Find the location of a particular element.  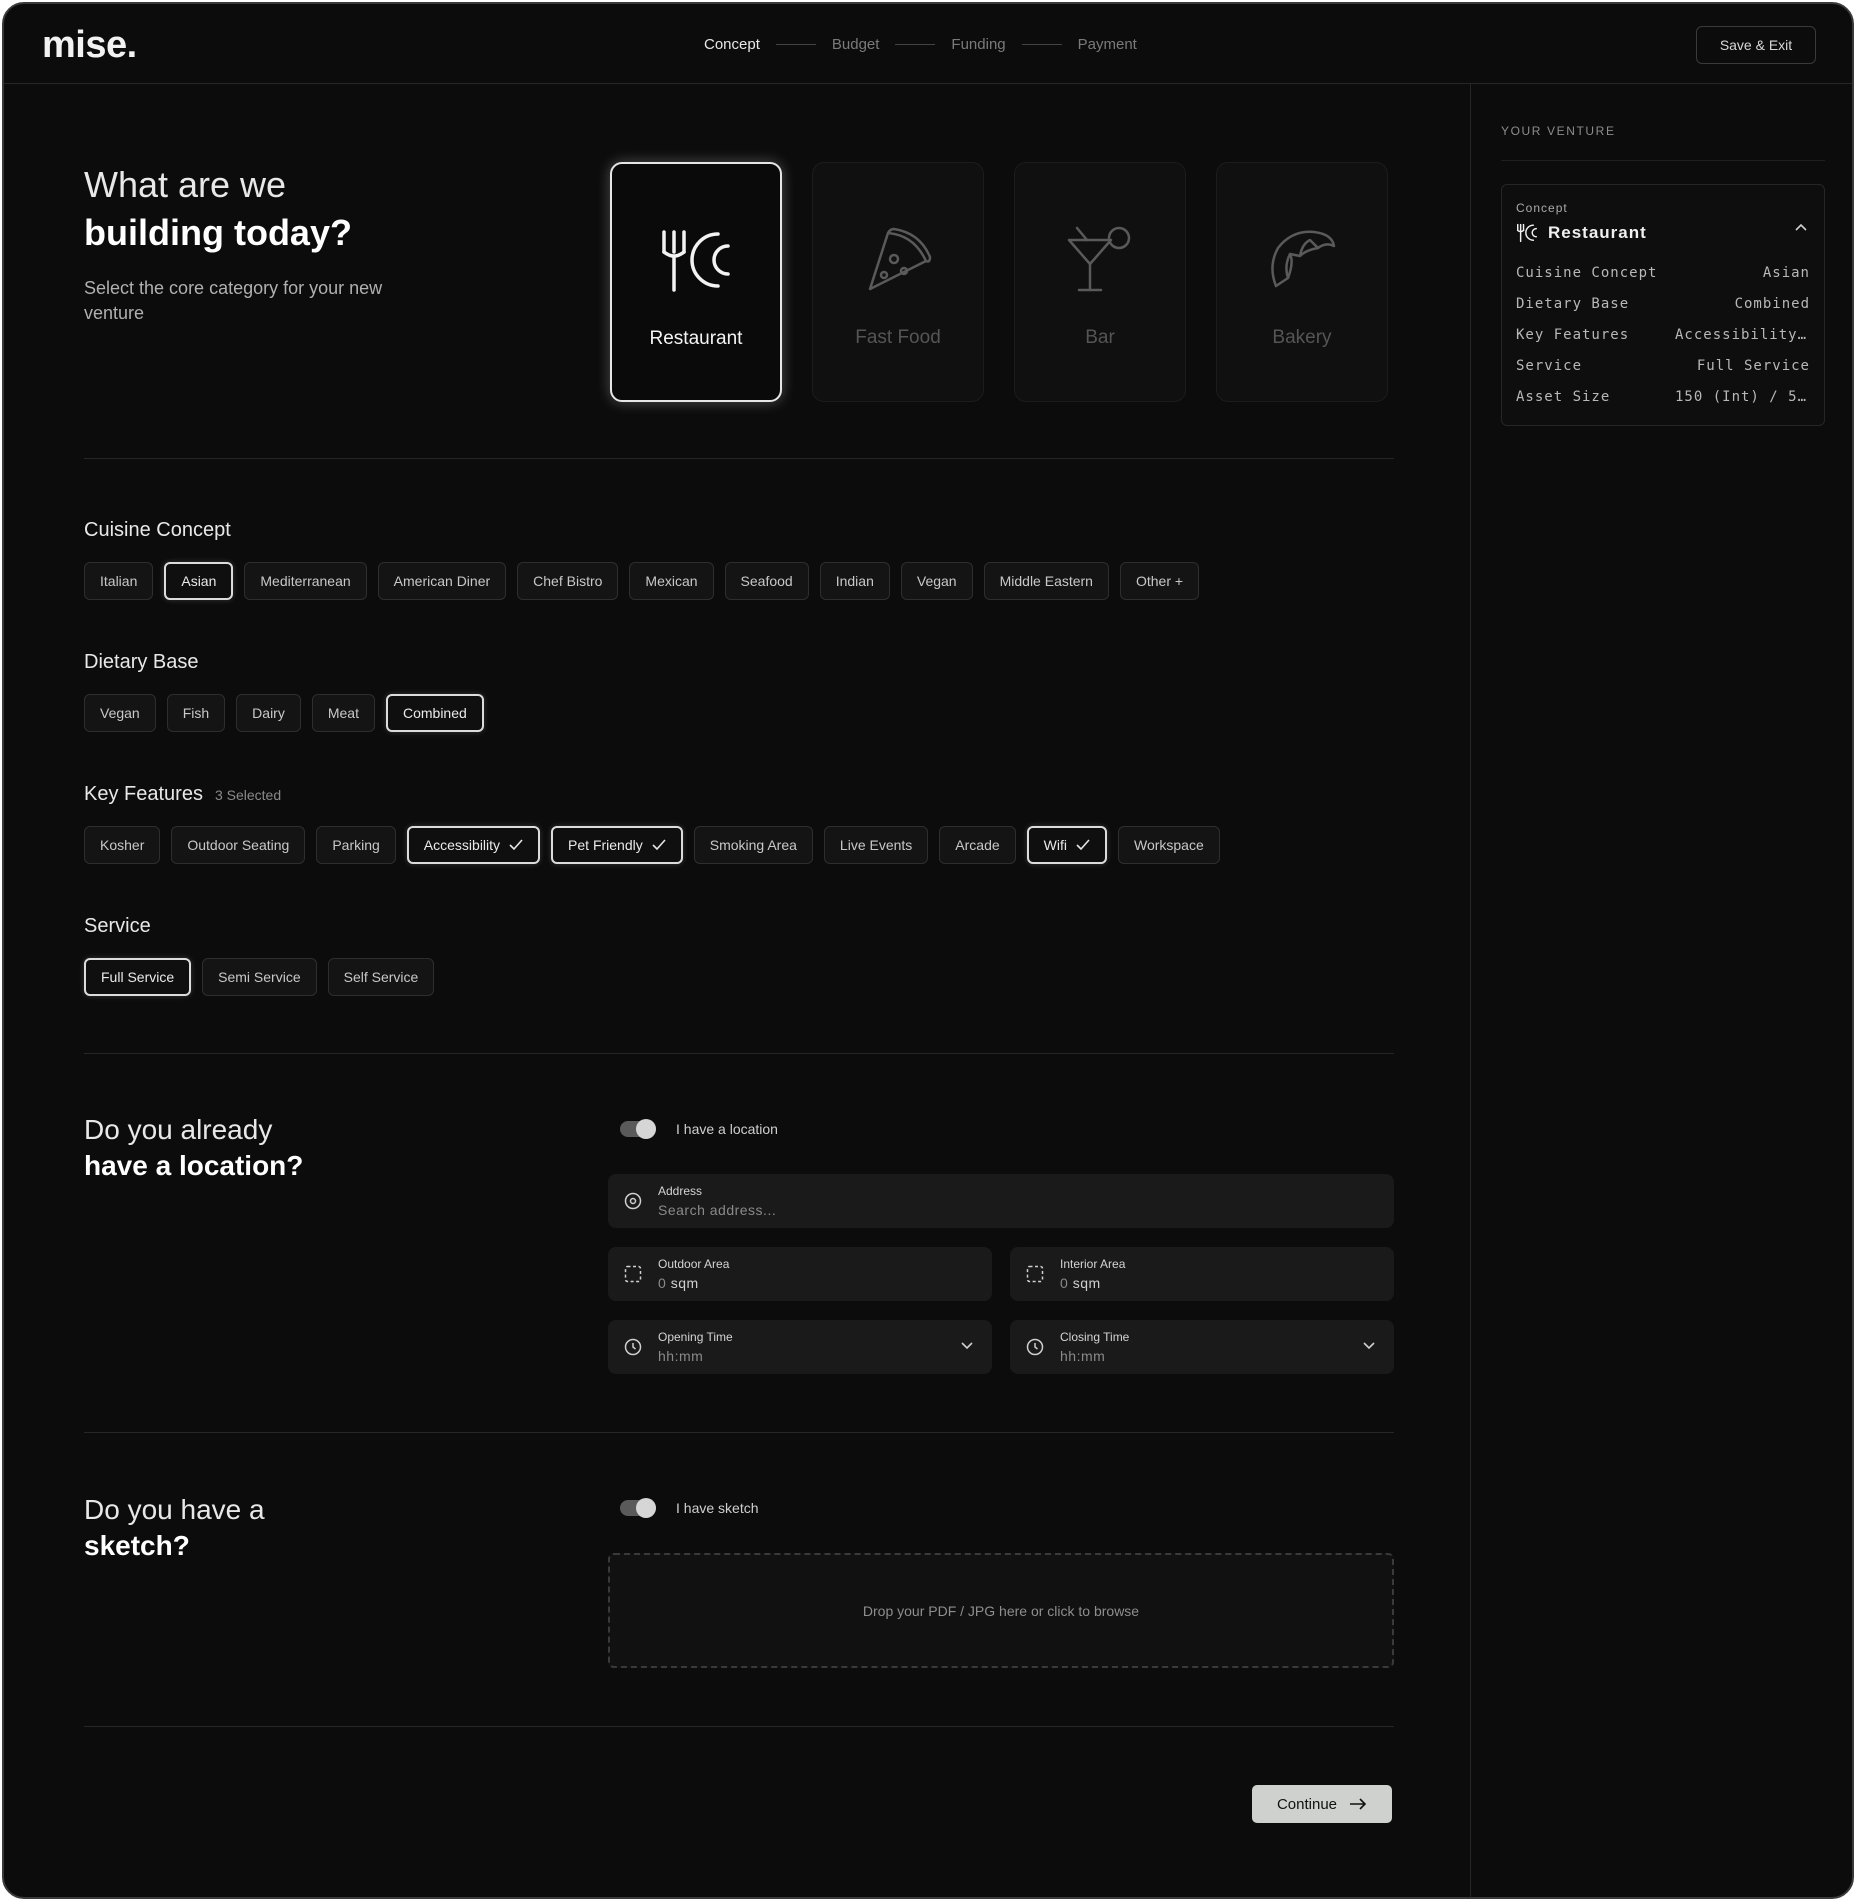

category-label: Bakery is located at coordinates (1302, 337).